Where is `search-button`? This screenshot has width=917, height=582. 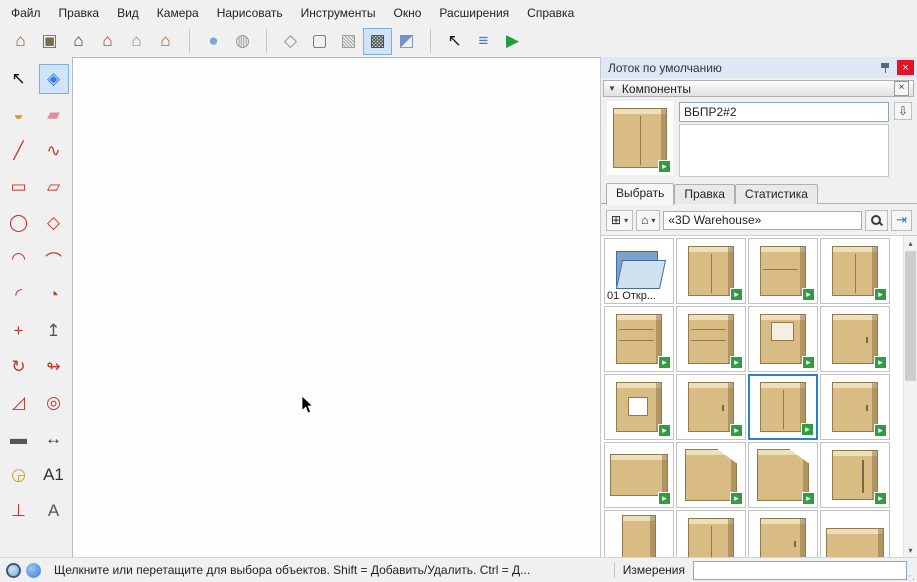
search-button is located at coordinates (877, 220).